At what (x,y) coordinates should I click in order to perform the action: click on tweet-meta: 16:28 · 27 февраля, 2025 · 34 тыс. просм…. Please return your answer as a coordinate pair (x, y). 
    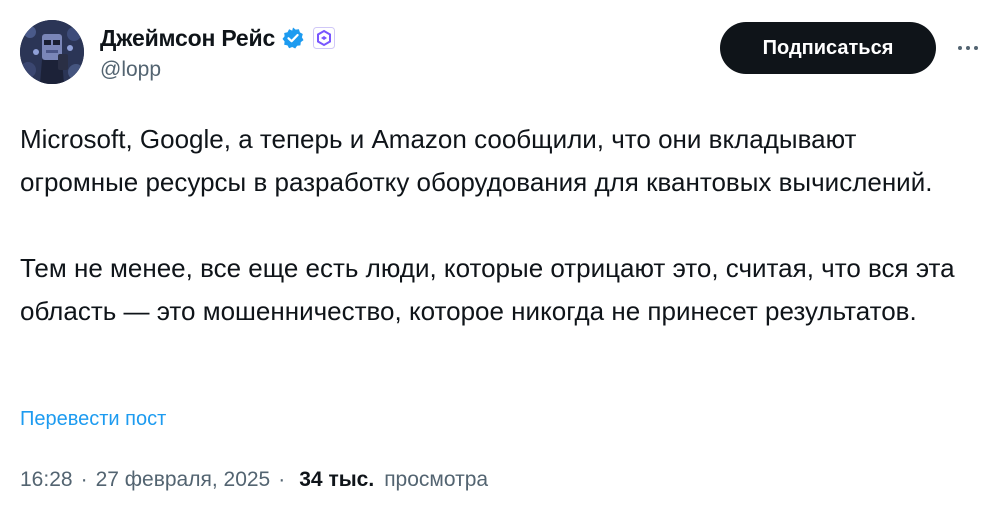
    Looking at the image, I should click on (254, 480).